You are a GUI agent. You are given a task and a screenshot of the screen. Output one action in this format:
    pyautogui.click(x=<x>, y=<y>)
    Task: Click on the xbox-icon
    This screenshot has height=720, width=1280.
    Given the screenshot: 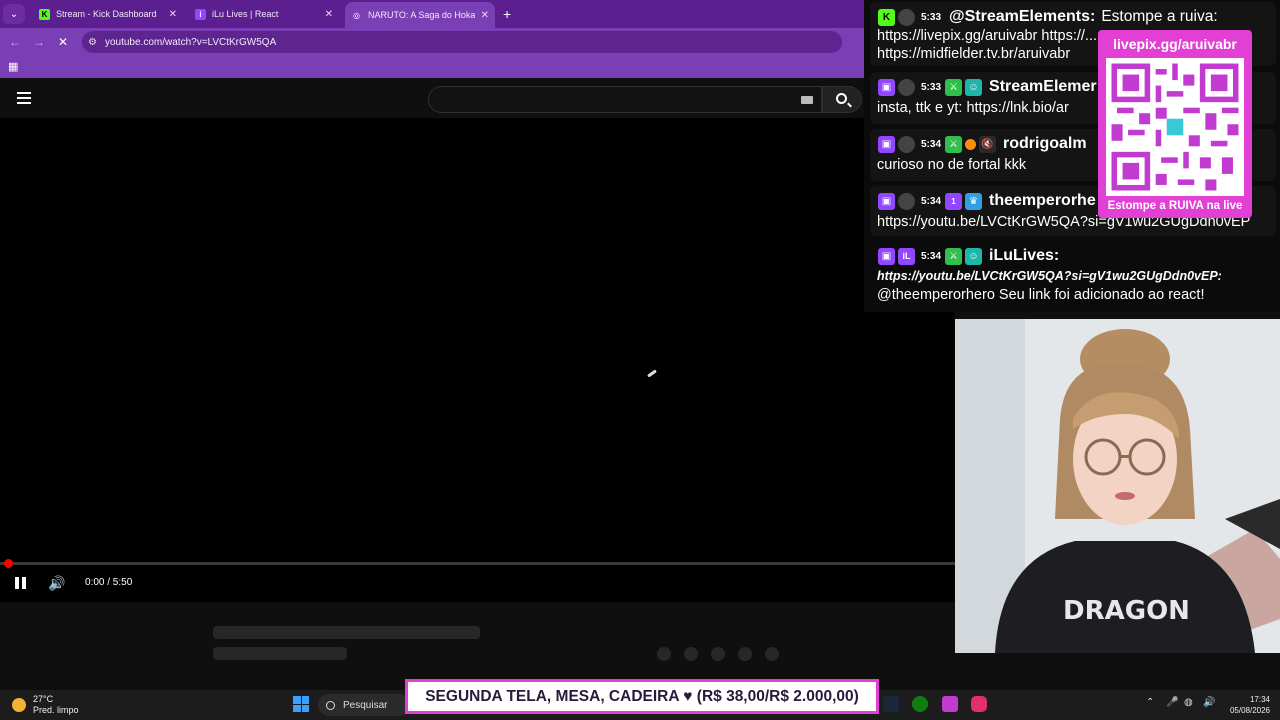 What is the action you would take?
    pyautogui.click(x=920, y=704)
    